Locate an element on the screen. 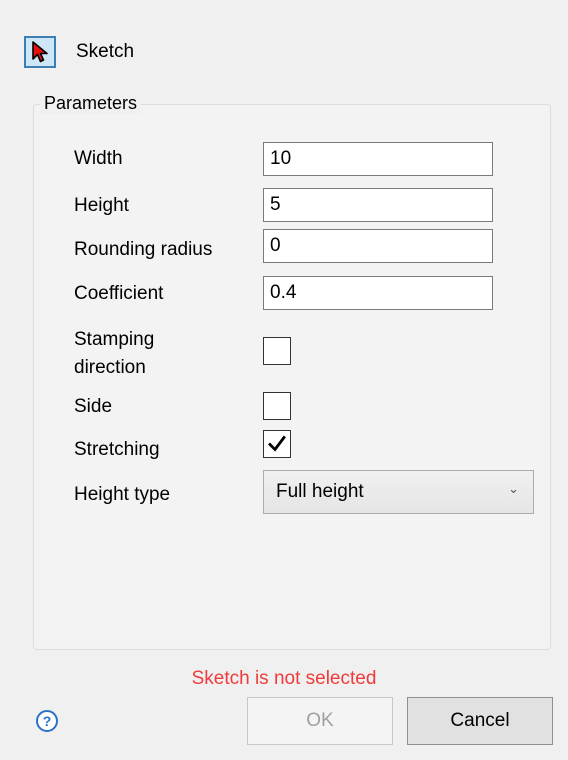 The width and height of the screenshot is (568, 760). sketch-select-button is located at coordinates (40, 52).